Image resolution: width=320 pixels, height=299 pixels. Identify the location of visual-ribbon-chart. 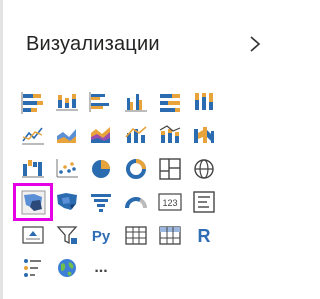
(204, 136).